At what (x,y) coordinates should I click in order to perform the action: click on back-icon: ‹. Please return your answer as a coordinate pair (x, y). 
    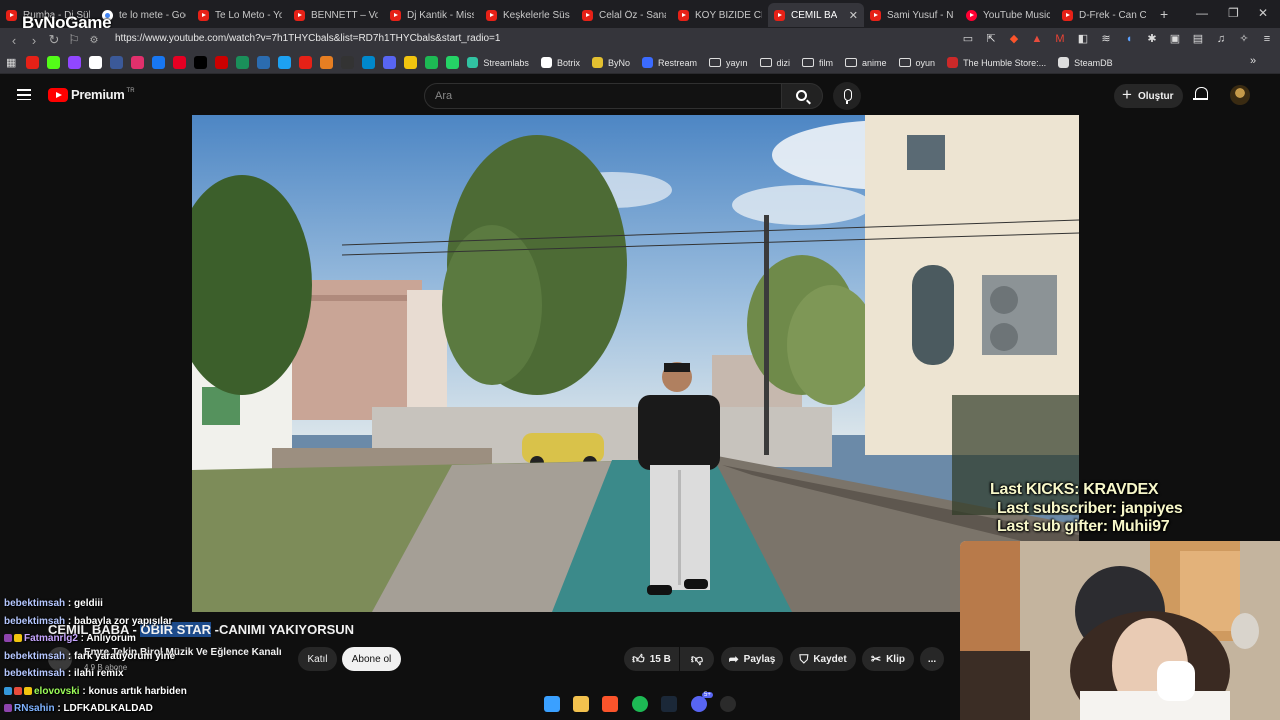
    Looking at the image, I should click on (14, 40).